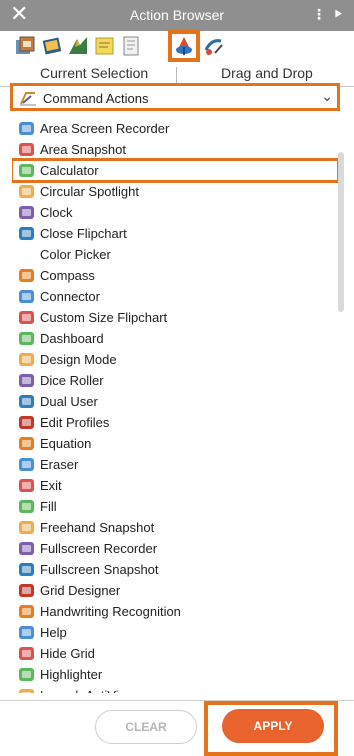  Describe the element at coordinates (80, 590) in the screenshot. I see `list-item-label: Grid Designer` at that location.